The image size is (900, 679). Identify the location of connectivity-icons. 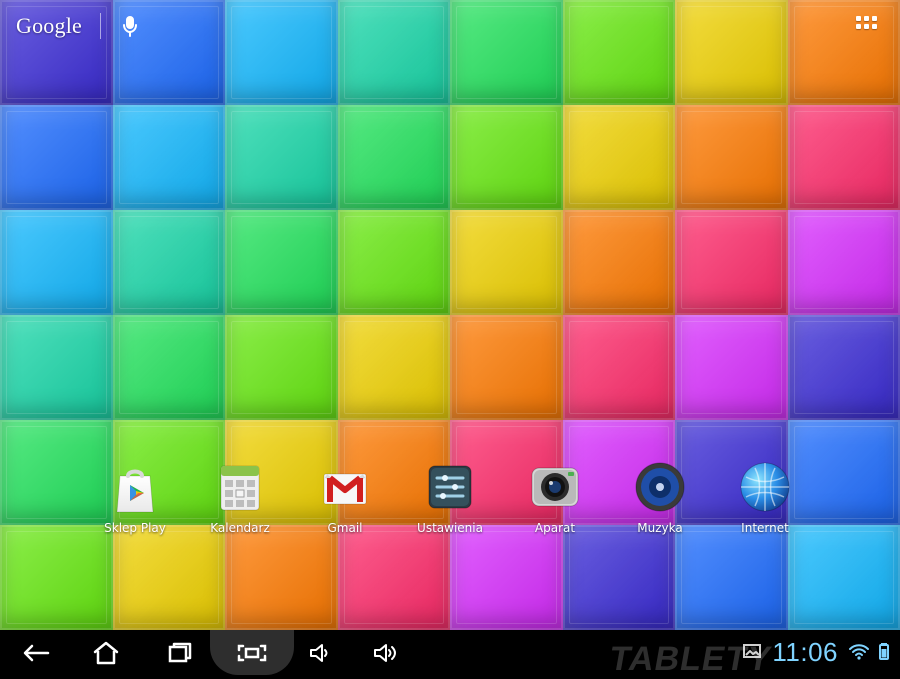
(869, 653).